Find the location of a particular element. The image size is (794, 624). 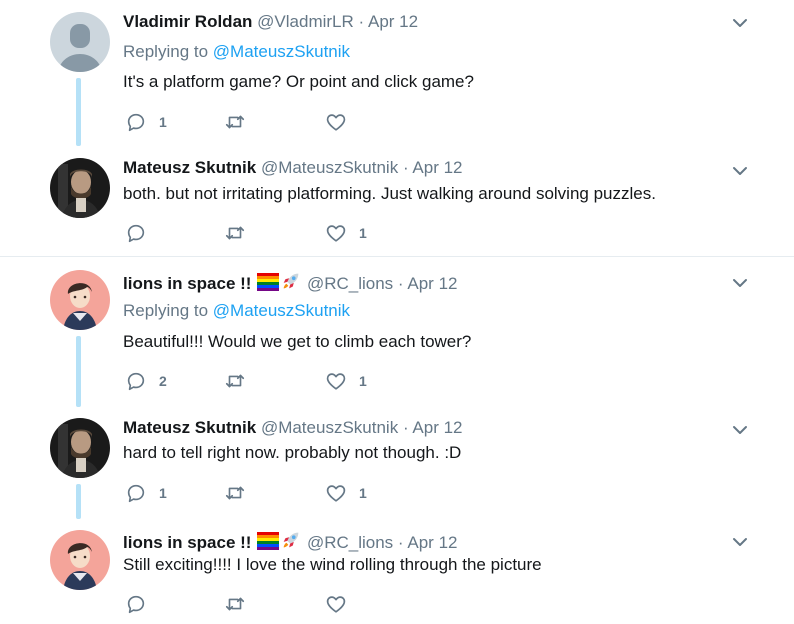

display-name: Vladimir Roldan is located at coordinates (187, 21).